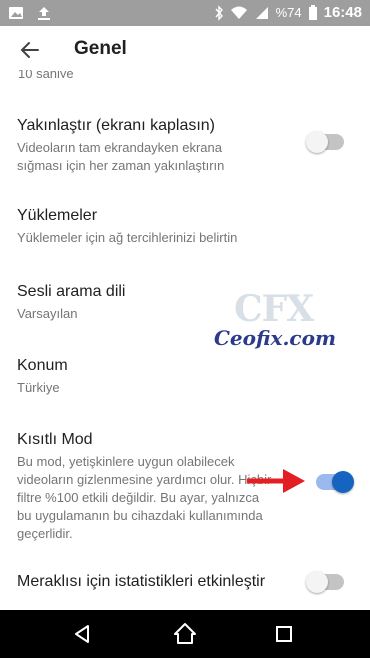 This screenshot has height=658, width=370. I want to click on back-arrow-icon, so click(30, 50).